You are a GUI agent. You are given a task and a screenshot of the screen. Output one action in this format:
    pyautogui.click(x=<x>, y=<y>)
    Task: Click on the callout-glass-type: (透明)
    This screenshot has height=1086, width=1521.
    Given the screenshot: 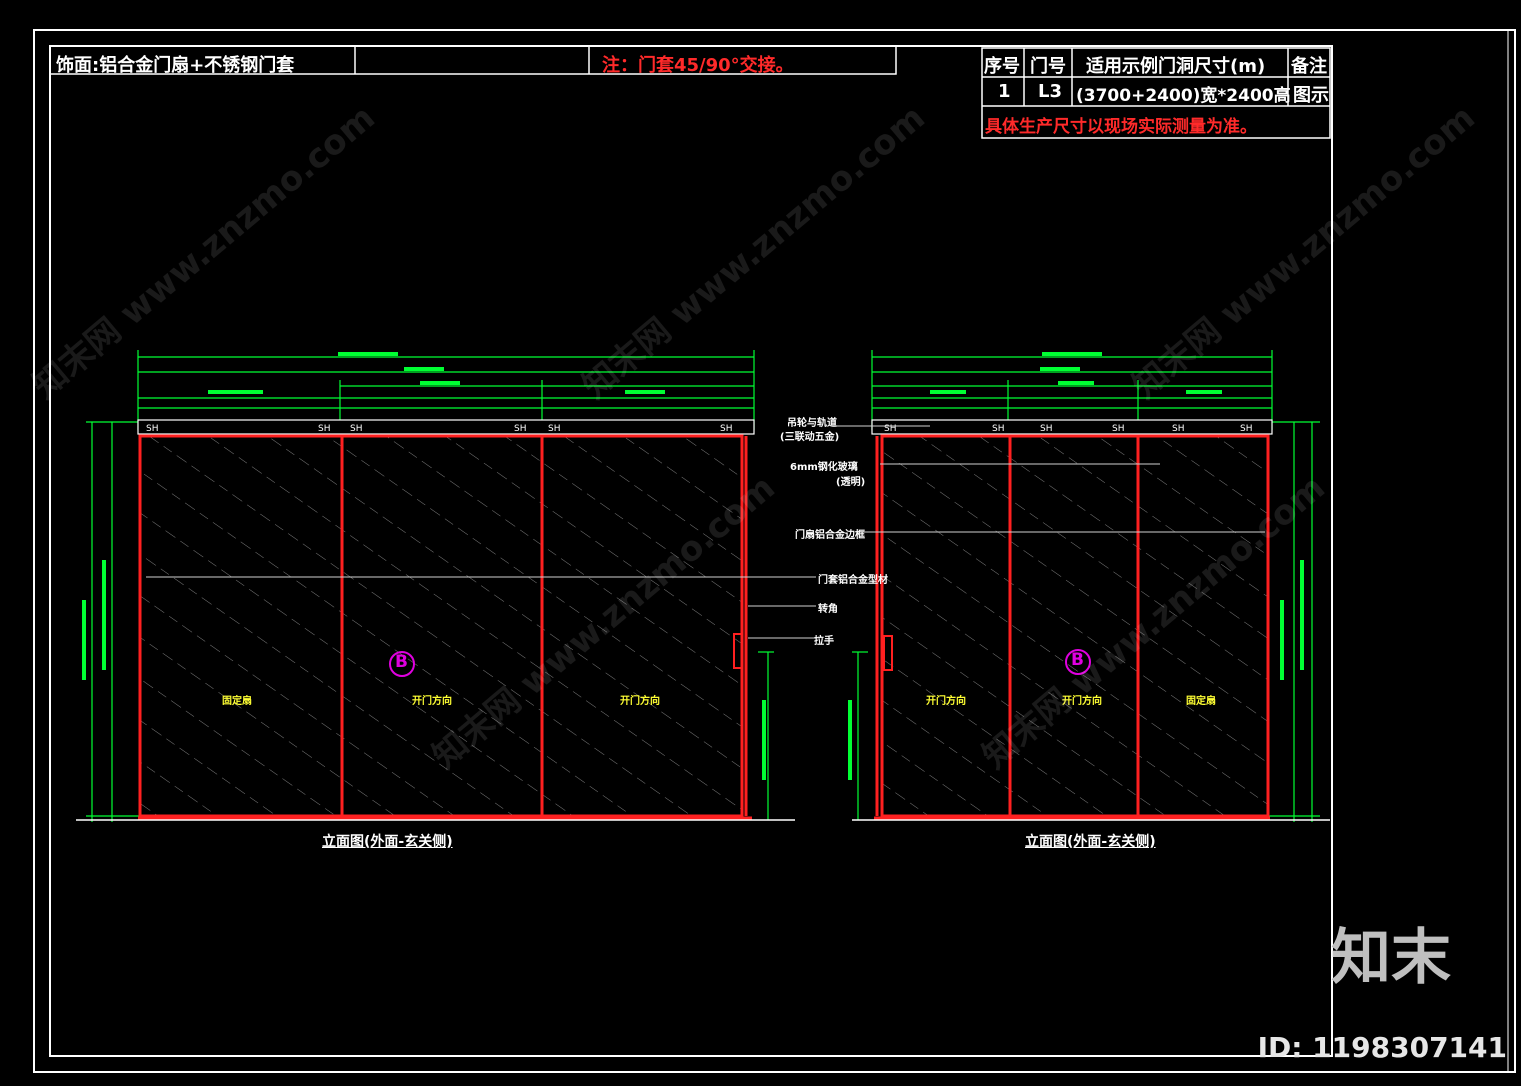 What is the action you would take?
    pyautogui.click(x=851, y=482)
    